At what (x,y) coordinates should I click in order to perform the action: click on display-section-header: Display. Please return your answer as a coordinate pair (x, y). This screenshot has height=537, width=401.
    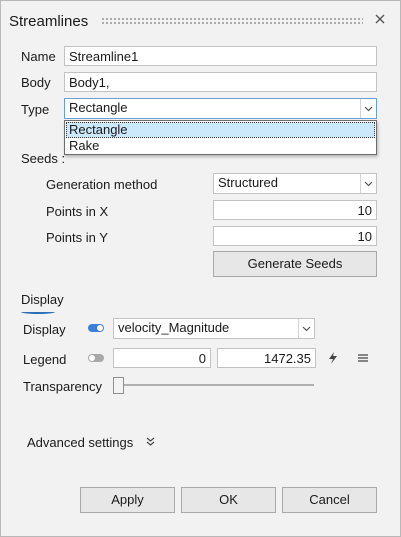
    Looking at the image, I should click on (42, 299).